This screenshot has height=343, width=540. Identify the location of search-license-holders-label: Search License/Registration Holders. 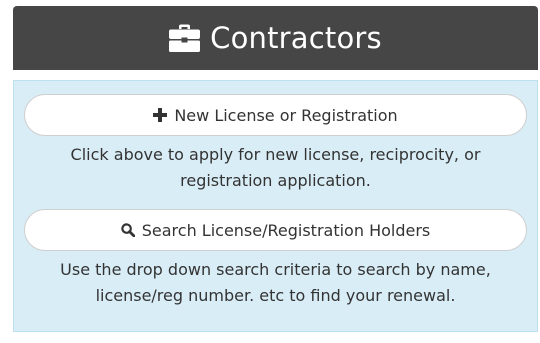
(286, 230).